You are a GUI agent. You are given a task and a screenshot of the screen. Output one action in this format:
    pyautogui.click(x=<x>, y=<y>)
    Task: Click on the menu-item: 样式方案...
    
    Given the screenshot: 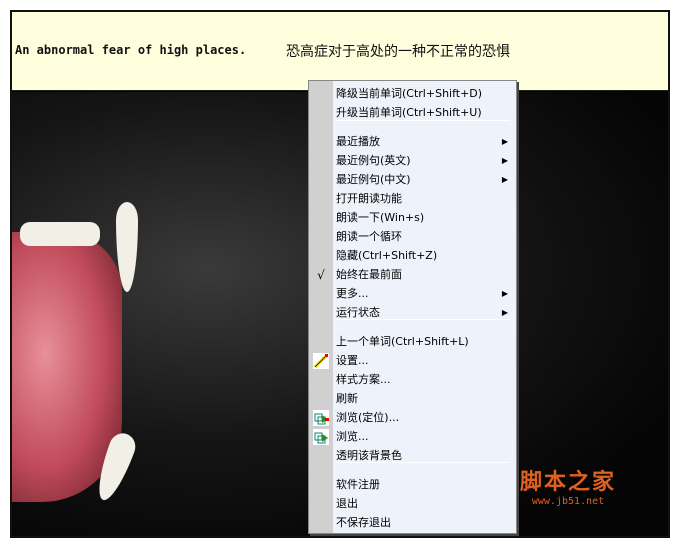 What is the action you would take?
    pyautogui.click(x=412, y=379)
    